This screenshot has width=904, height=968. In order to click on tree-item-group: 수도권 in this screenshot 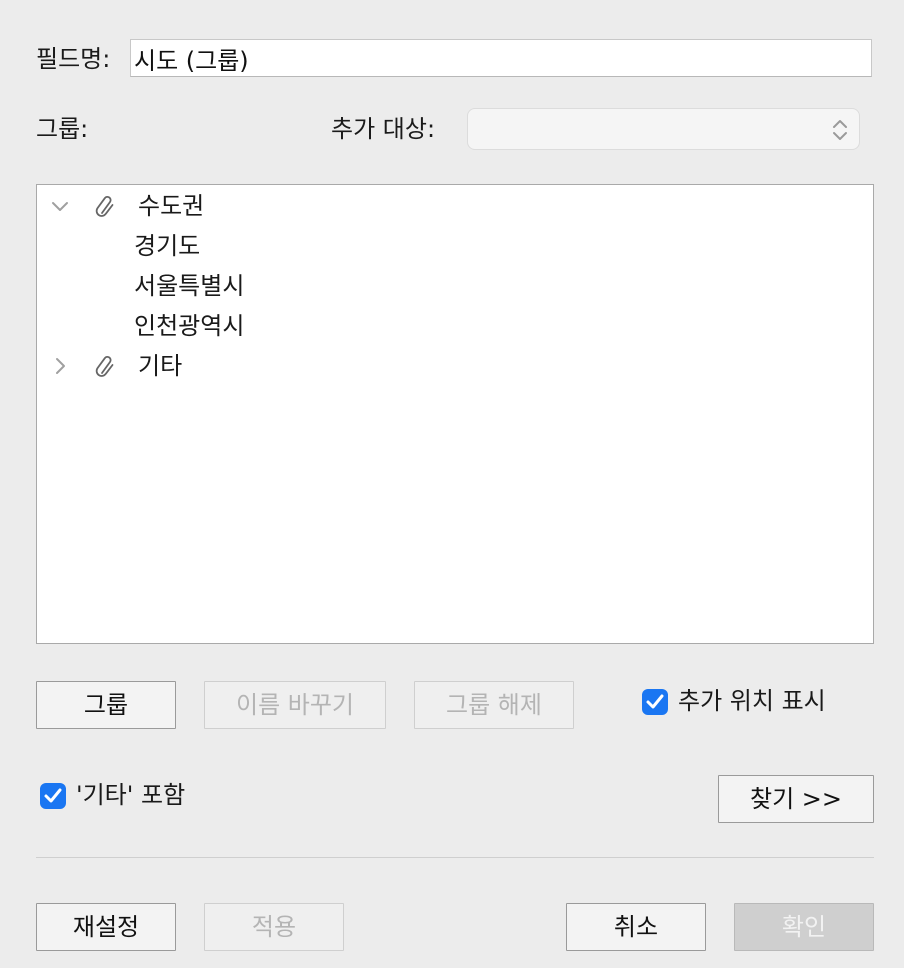, I will do `click(455, 206)`.